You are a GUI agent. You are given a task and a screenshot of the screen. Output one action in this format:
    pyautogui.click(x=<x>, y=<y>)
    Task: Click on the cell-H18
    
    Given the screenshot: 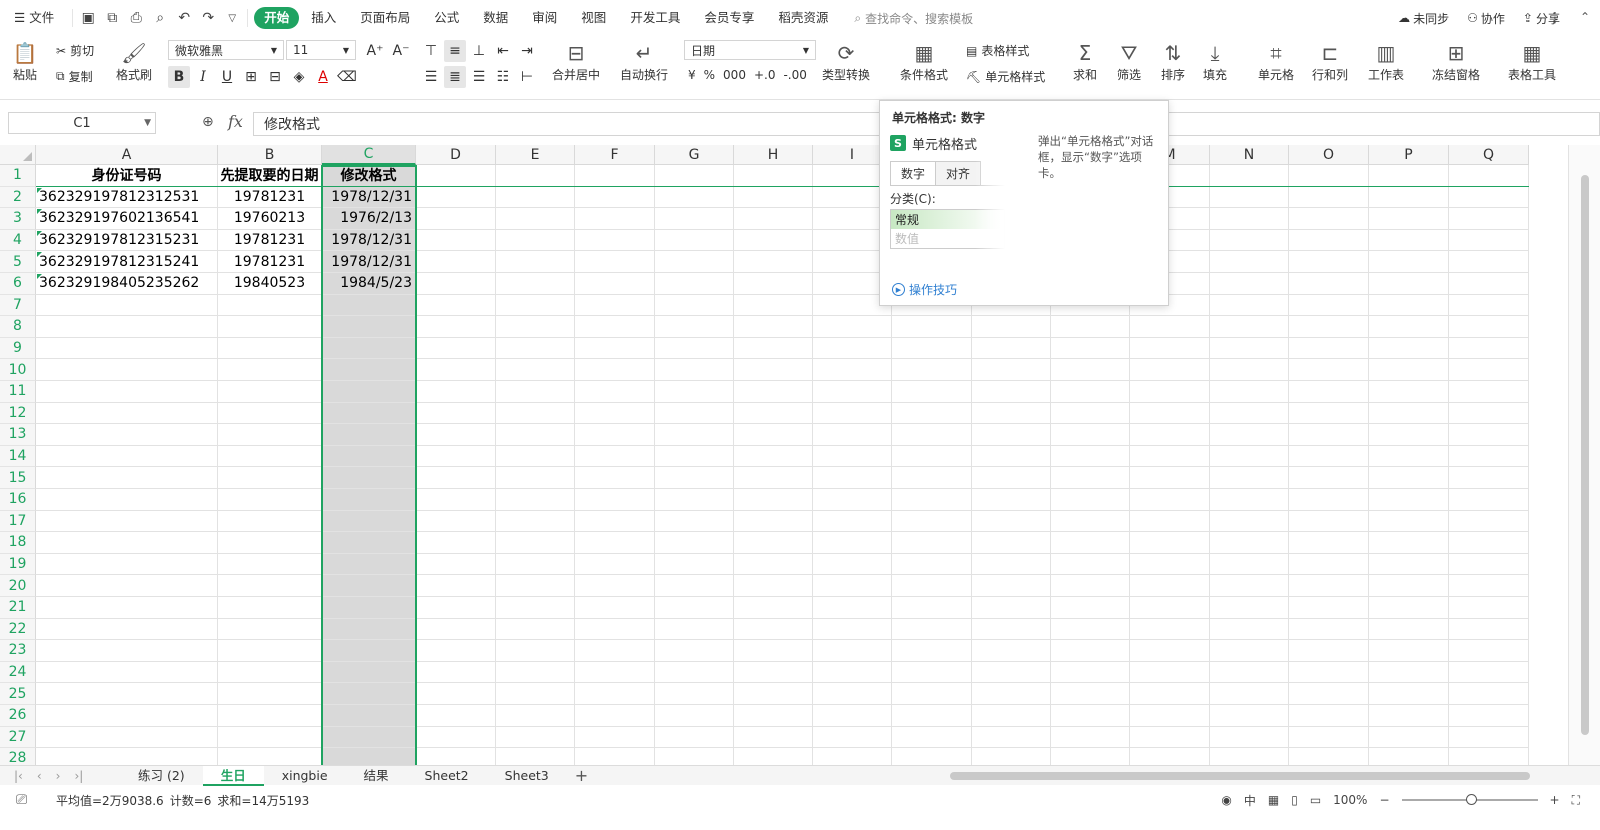 What is the action you would take?
    pyautogui.click(x=773, y=543)
    